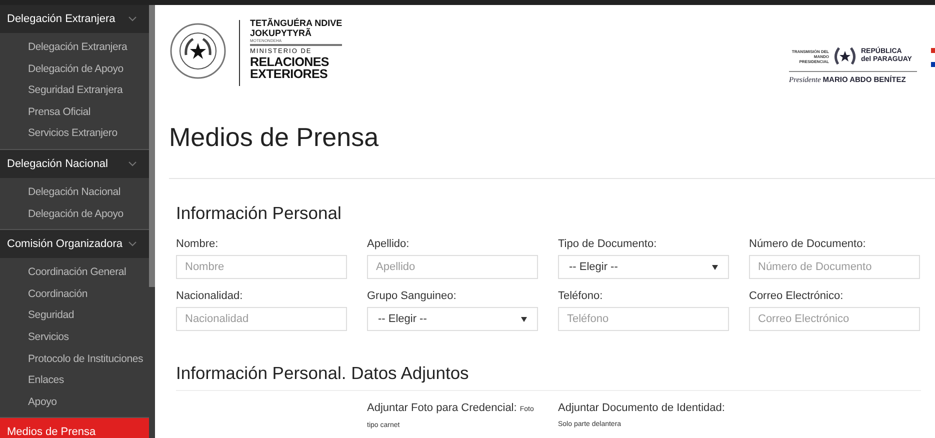 The height and width of the screenshot is (438, 935). What do you see at coordinates (259, 213) in the screenshot?
I see `section-title: Información Personal` at bounding box center [259, 213].